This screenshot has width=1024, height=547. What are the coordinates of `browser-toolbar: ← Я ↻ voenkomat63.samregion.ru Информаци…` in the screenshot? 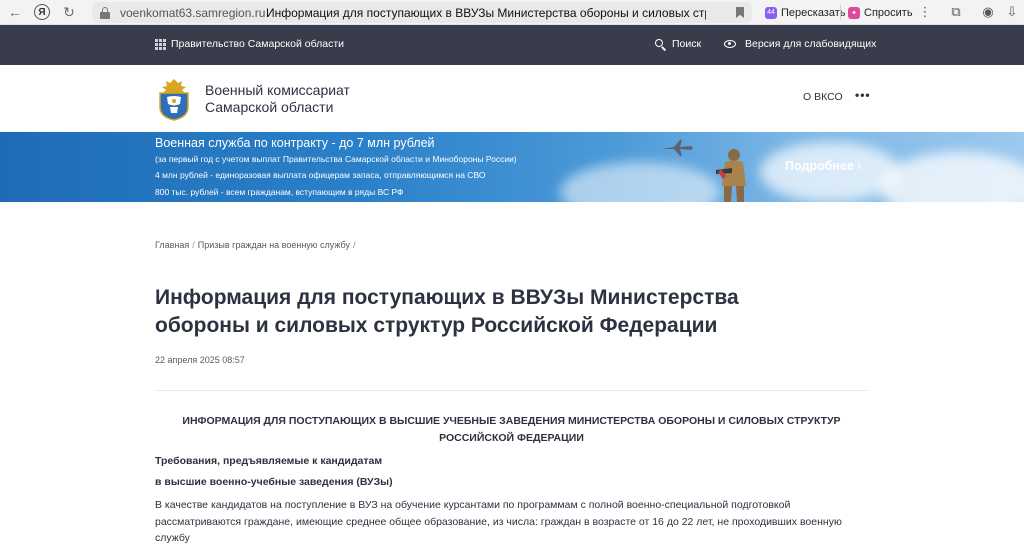 It's located at (512, 12).